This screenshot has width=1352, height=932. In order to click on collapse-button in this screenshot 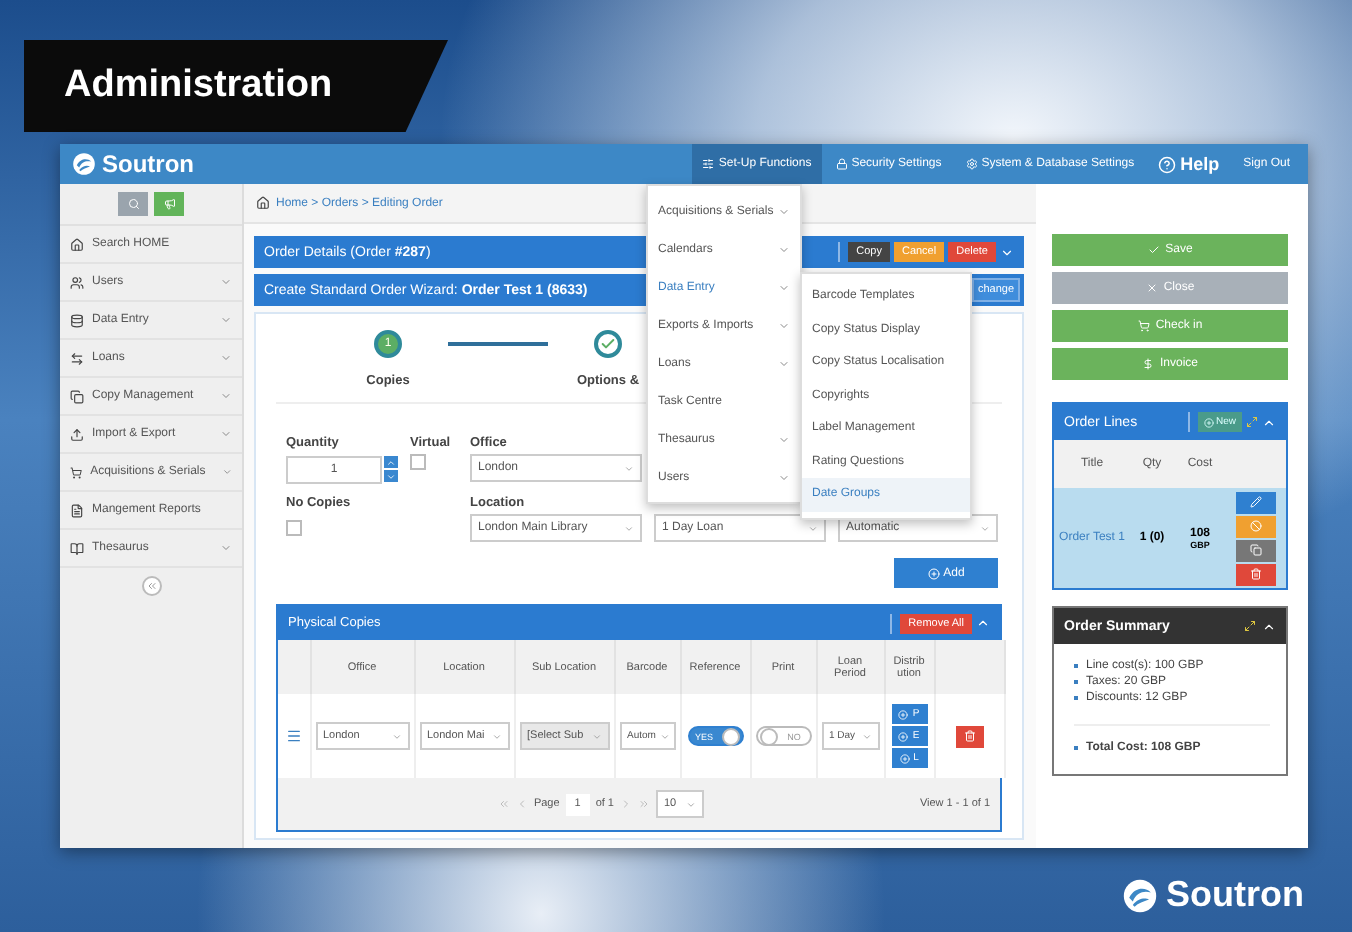, I will do `click(151, 586)`.